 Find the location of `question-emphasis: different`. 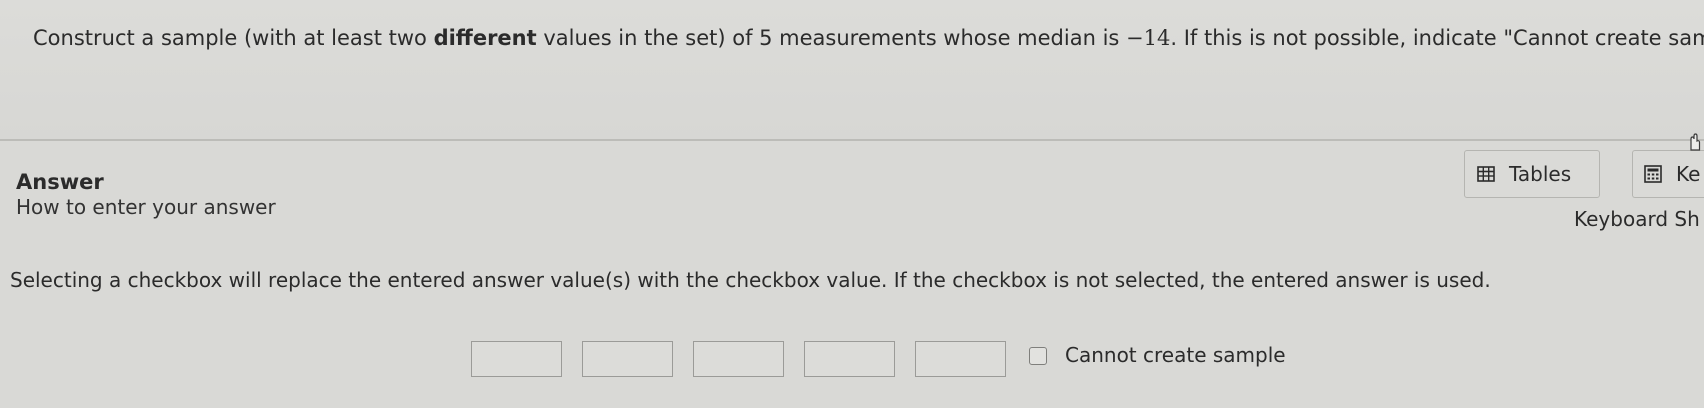

question-emphasis: different is located at coordinates (485, 38).